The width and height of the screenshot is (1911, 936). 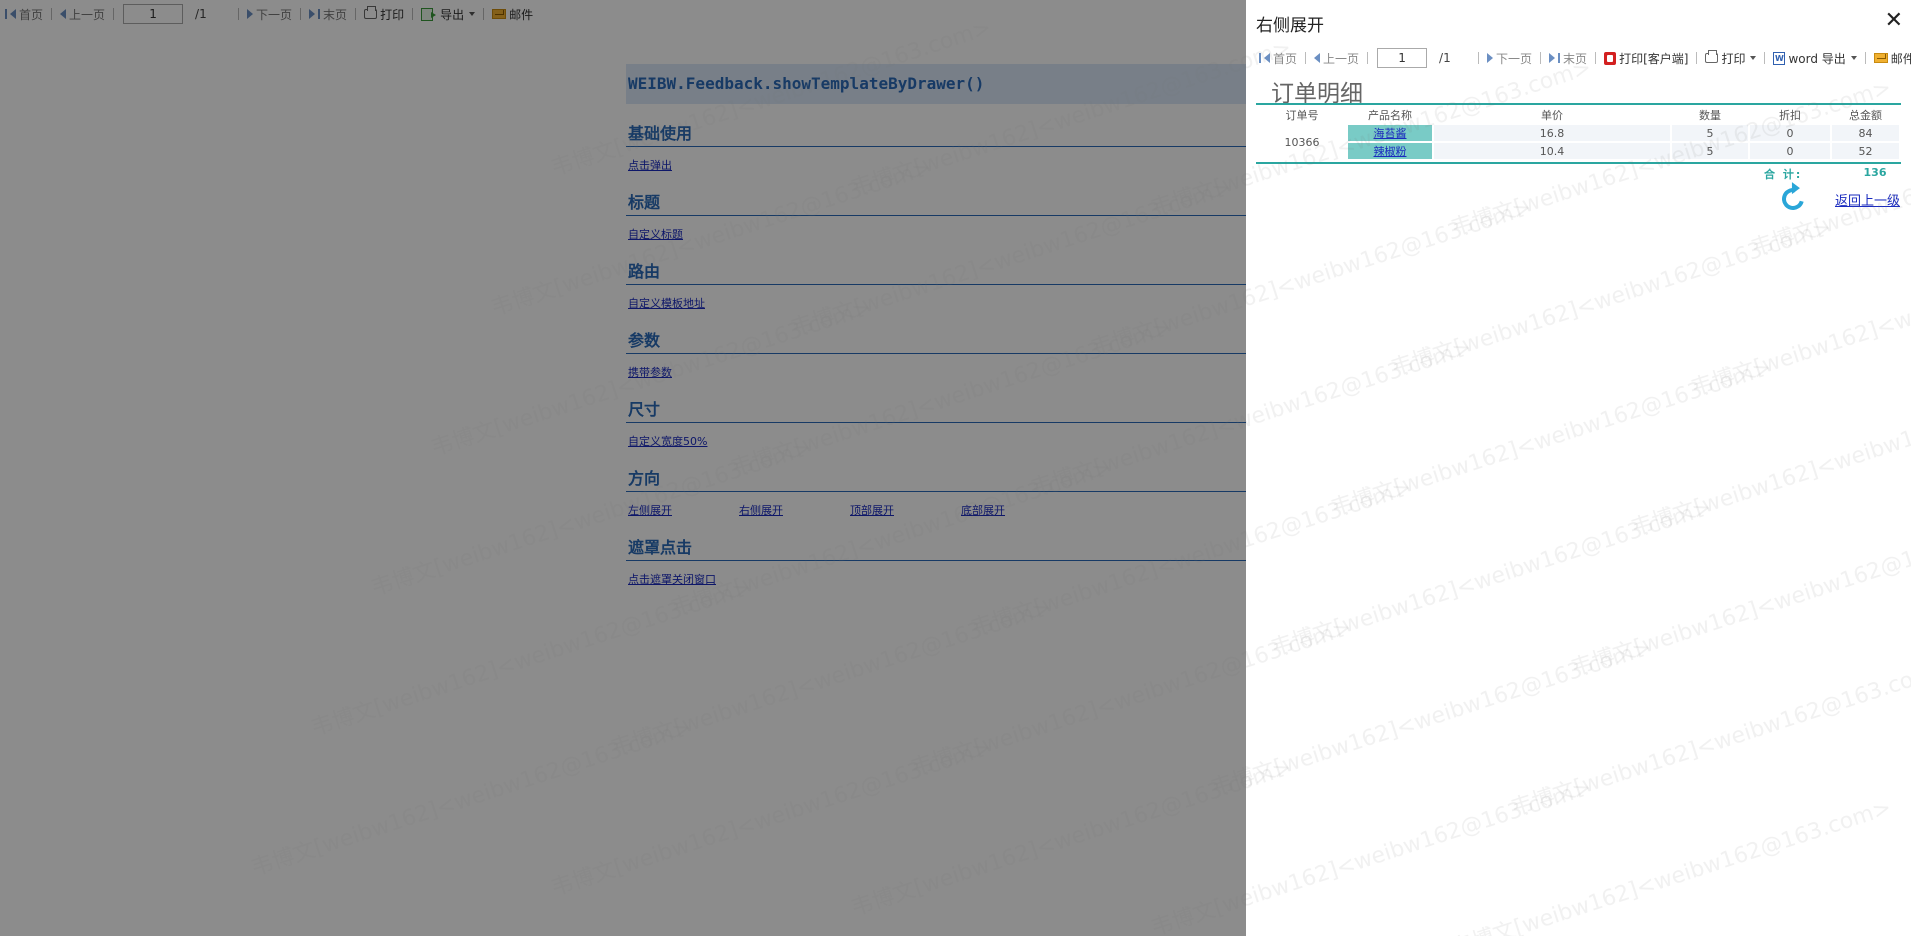 I want to click on mail-button: 邮件, so click(x=1890, y=58).